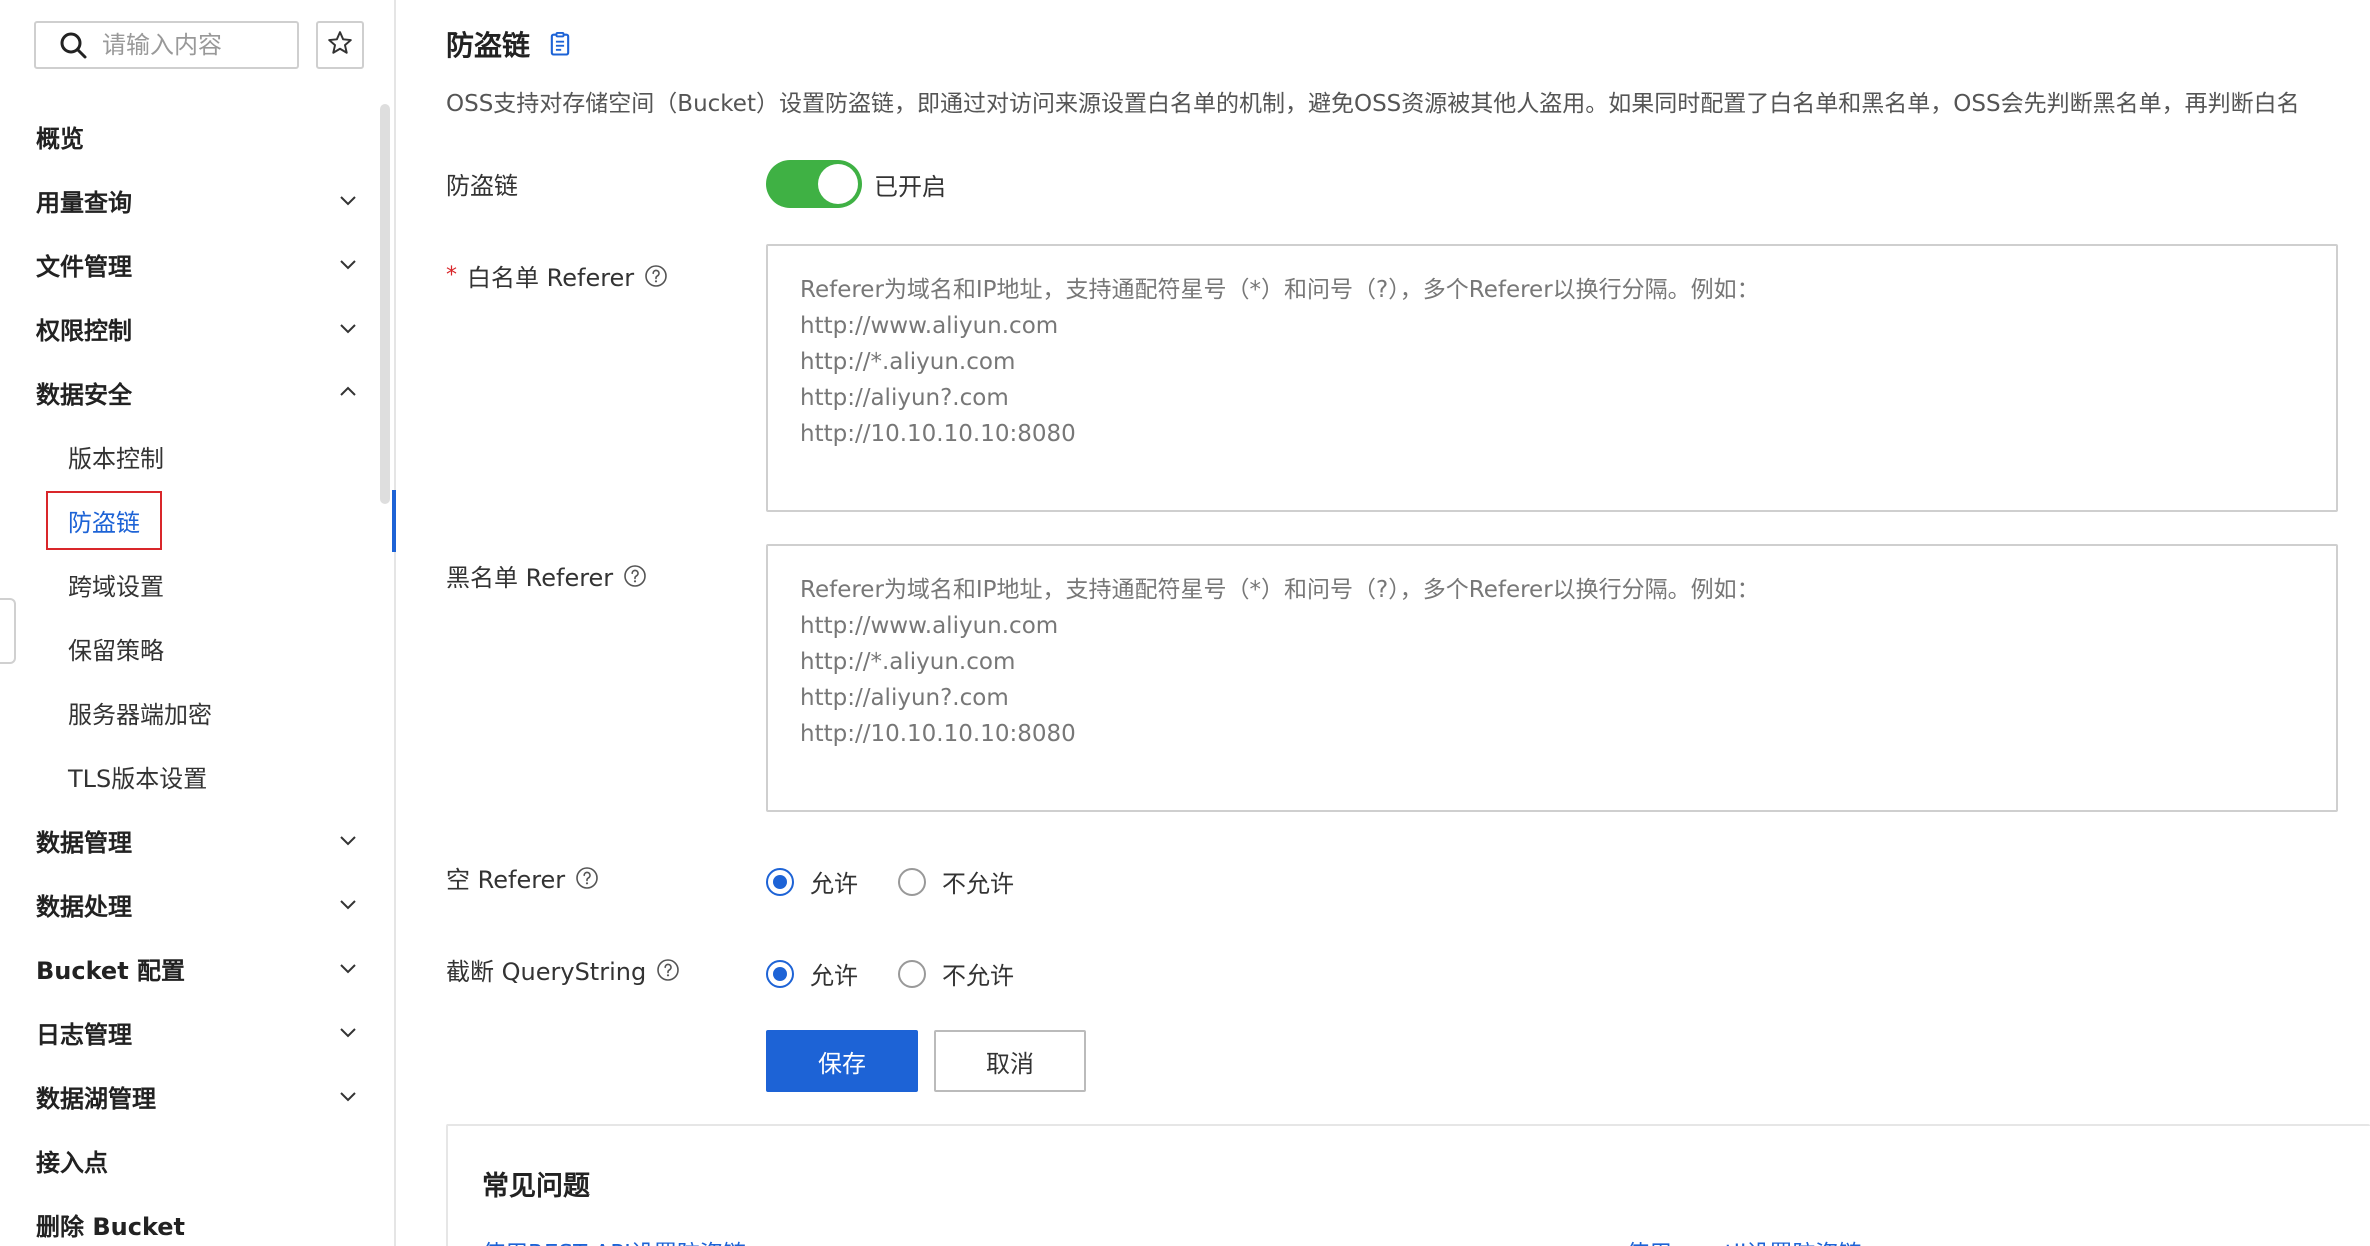  Describe the element at coordinates (842, 1061) in the screenshot. I see `save-button: 保存` at that location.